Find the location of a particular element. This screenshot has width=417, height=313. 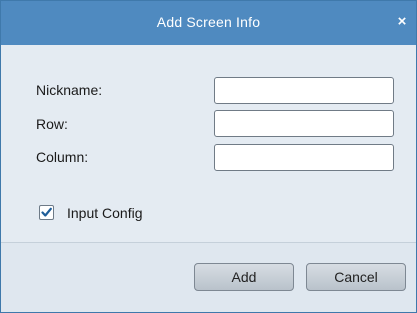

cancel-button: Cancel is located at coordinates (356, 277).